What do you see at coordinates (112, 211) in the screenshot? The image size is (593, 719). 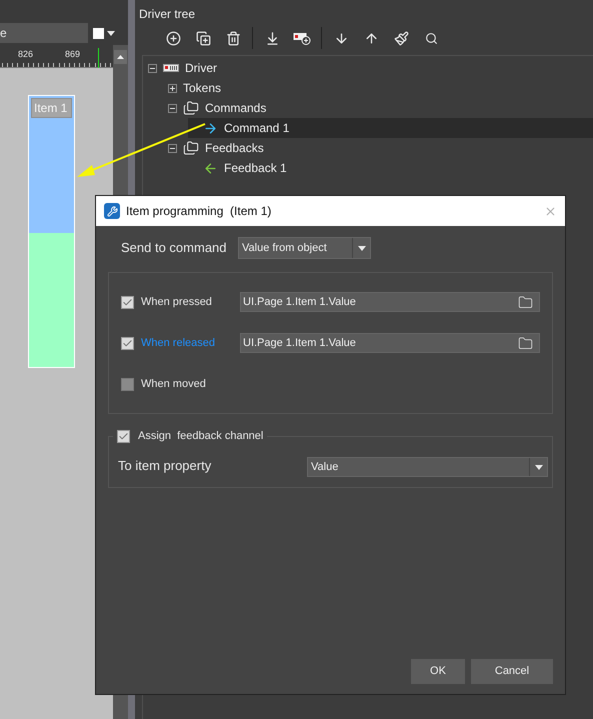 I see `app-icon` at bounding box center [112, 211].